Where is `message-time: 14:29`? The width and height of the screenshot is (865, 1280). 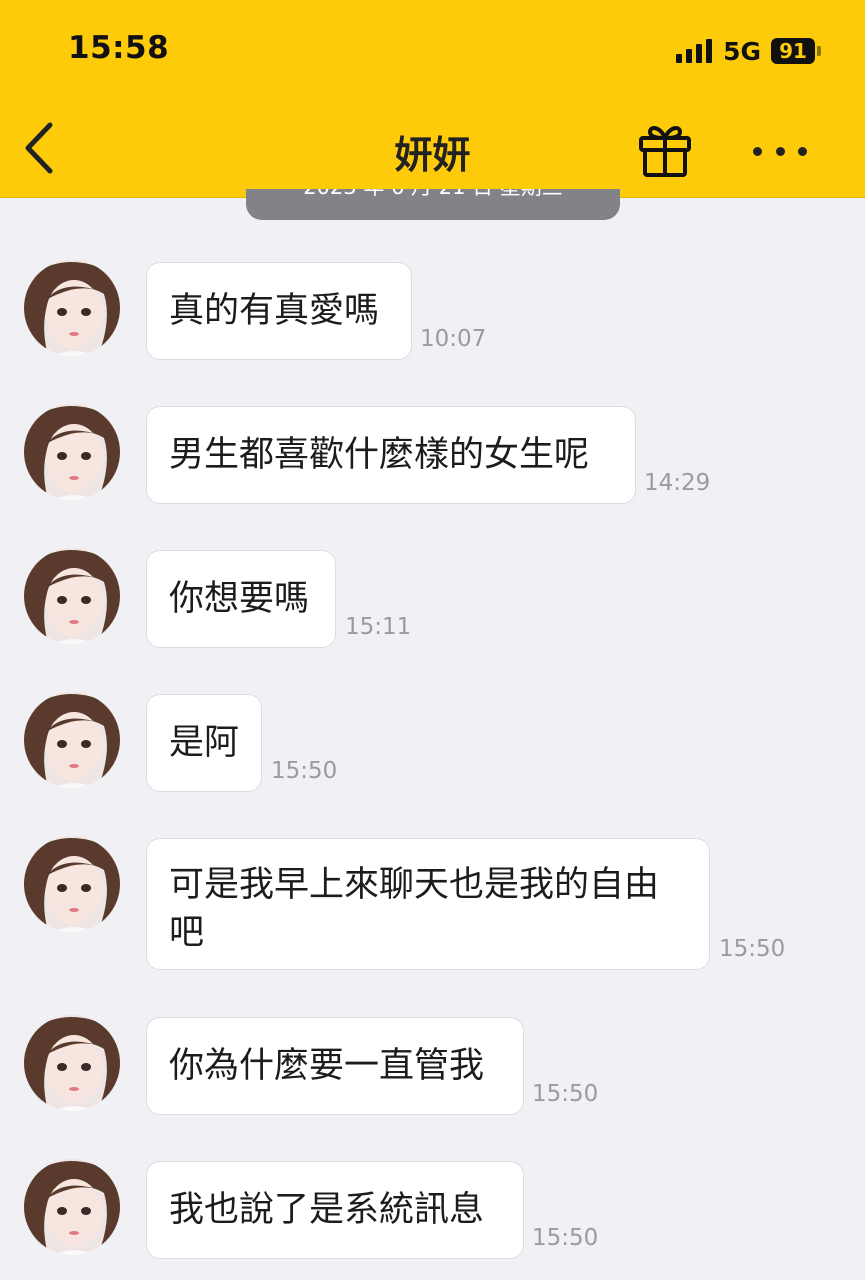
message-time: 14:29 is located at coordinates (677, 483).